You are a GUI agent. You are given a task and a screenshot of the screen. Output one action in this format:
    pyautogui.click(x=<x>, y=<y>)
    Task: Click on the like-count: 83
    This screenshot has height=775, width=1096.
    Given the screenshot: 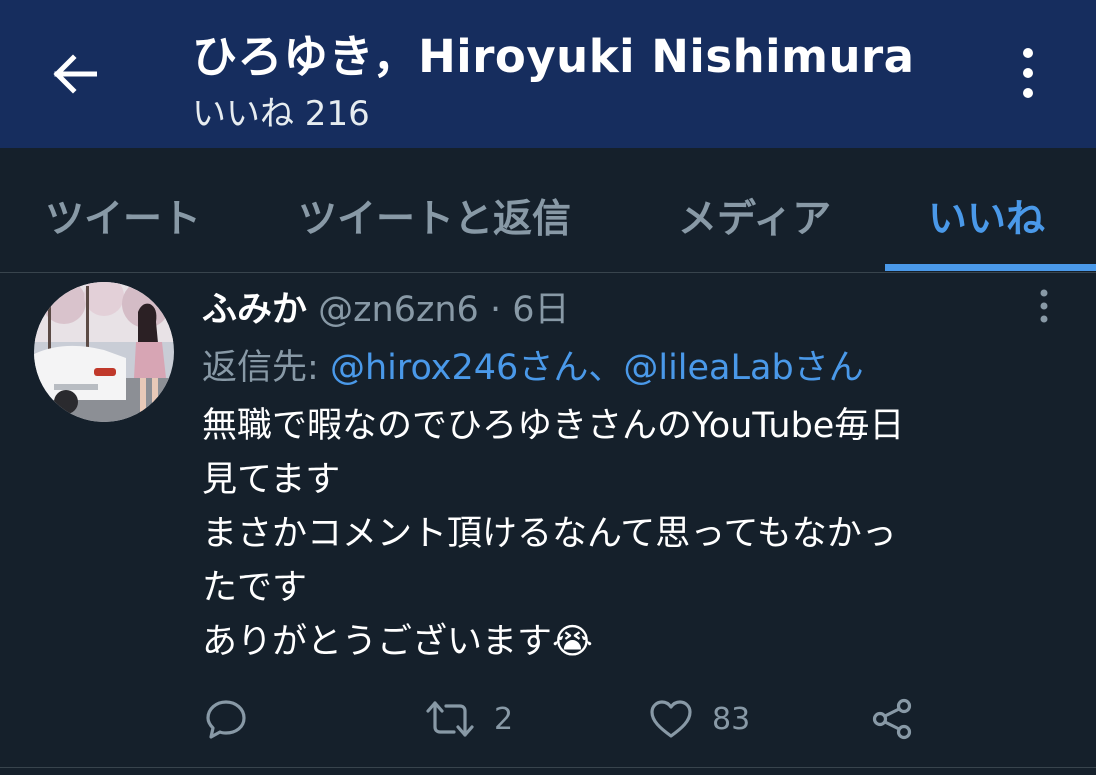 What is the action you would take?
    pyautogui.click(x=731, y=719)
    